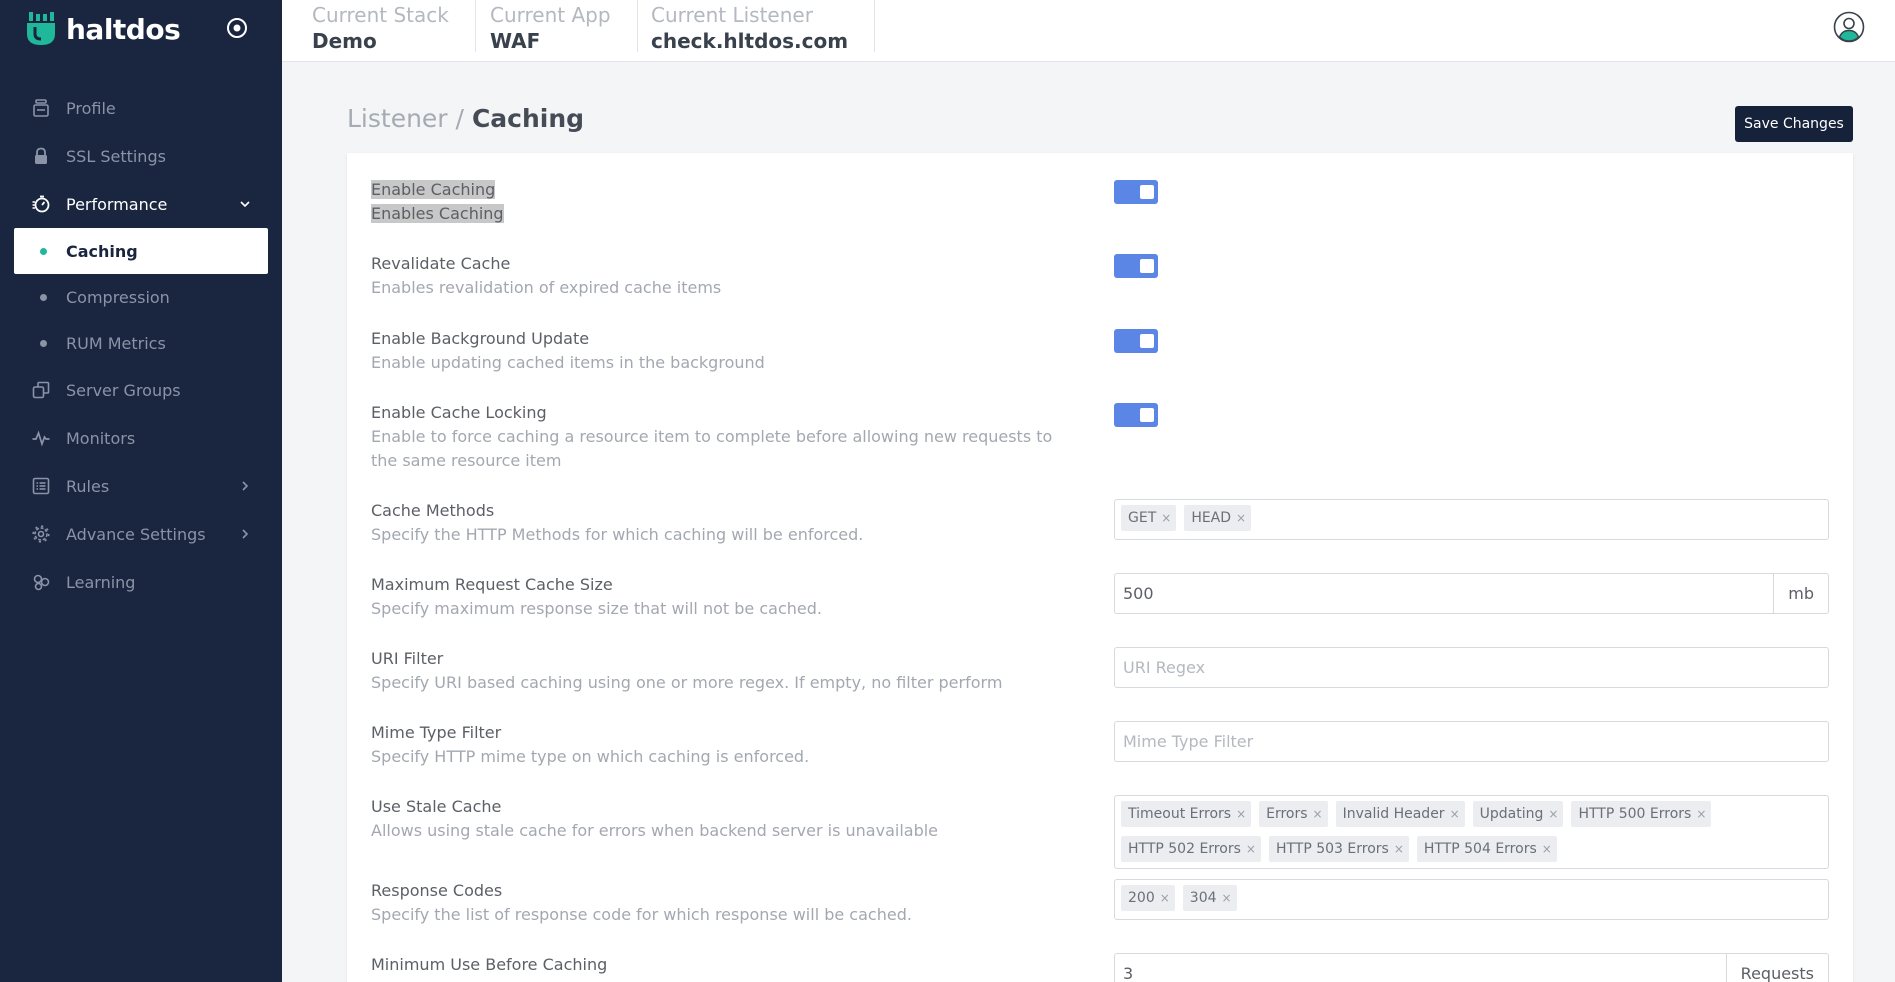 The image size is (1895, 982). Describe the element at coordinates (136, 534) in the screenshot. I see `sidebar-item-label: Advance Settings` at that location.